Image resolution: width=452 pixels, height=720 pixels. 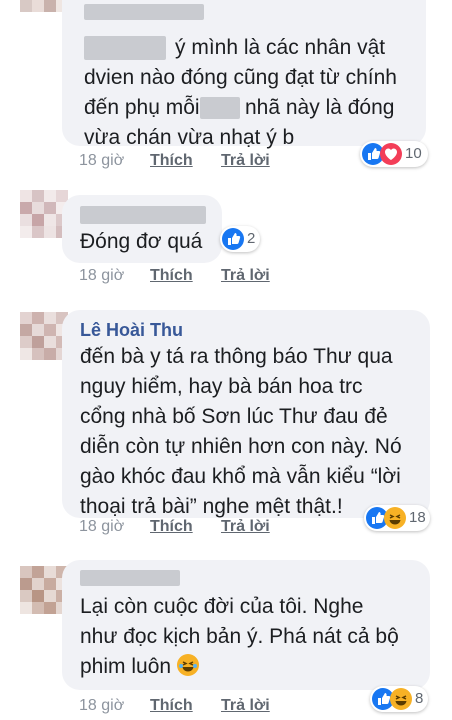 I want to click on like-icon, so click(x=233, y=239).